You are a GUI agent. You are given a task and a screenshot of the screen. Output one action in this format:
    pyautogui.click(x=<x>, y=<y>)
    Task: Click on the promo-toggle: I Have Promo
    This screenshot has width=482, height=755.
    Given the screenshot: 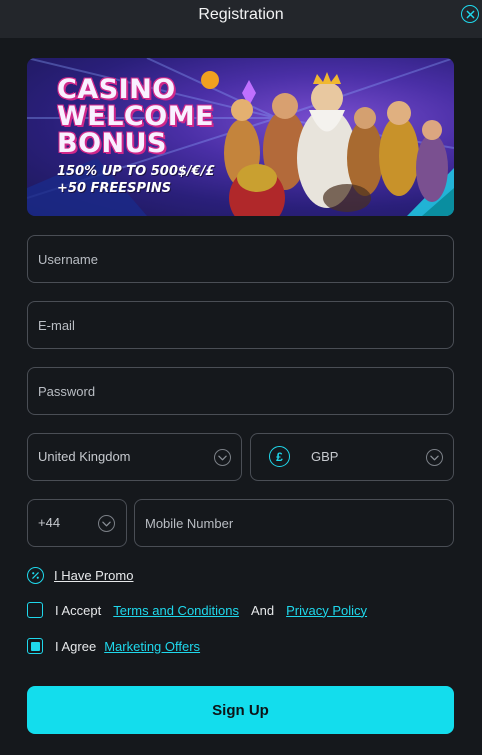 What is the action you would take?
    pyautogui.click(x=80, y=575)
    